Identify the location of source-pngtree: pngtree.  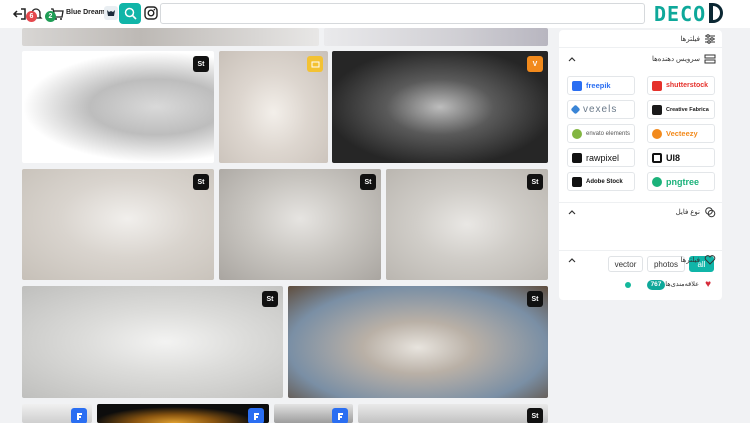
(681, 181).